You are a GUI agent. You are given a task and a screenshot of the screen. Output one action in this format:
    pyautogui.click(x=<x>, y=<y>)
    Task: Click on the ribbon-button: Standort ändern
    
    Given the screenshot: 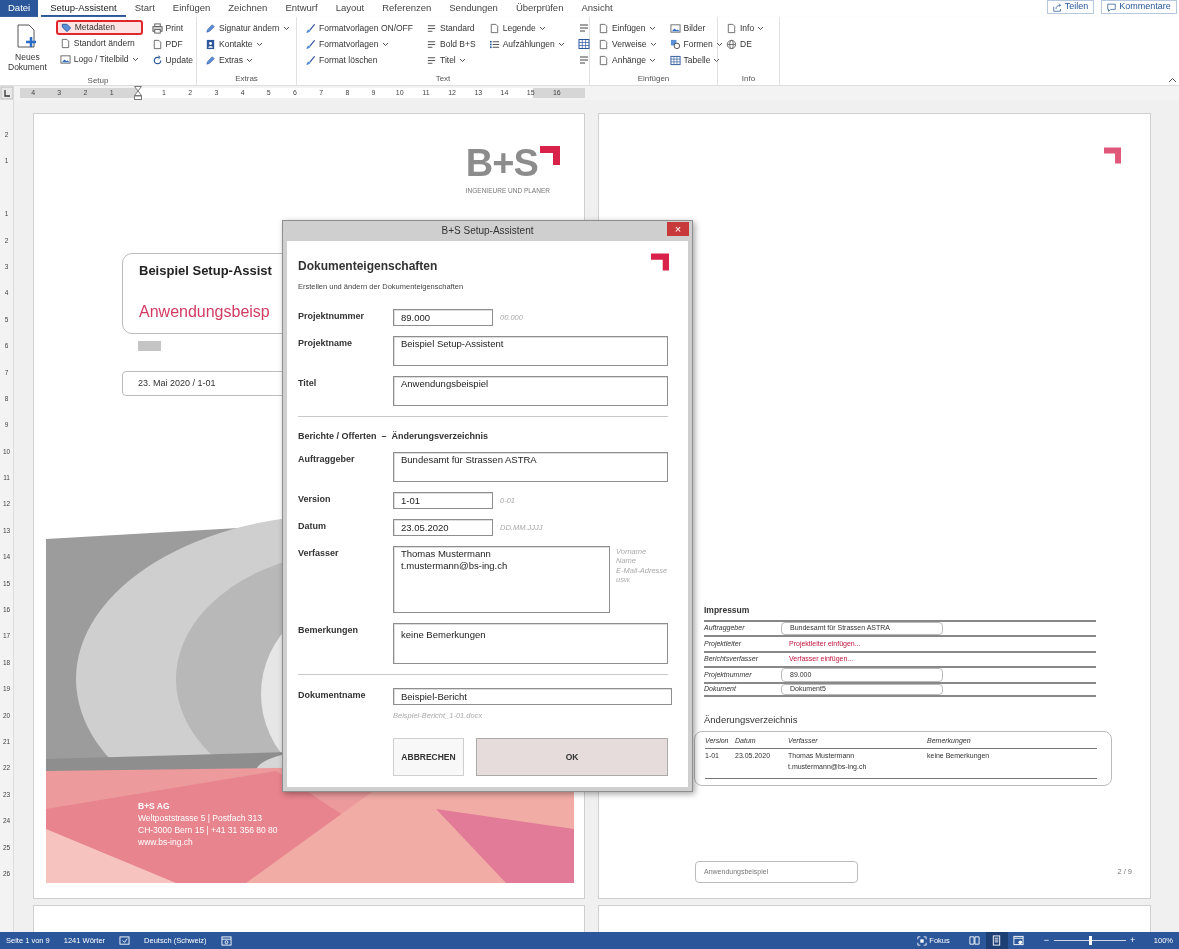 What is the action you would take?
    pyautogui.click(x=99, y=43)
    